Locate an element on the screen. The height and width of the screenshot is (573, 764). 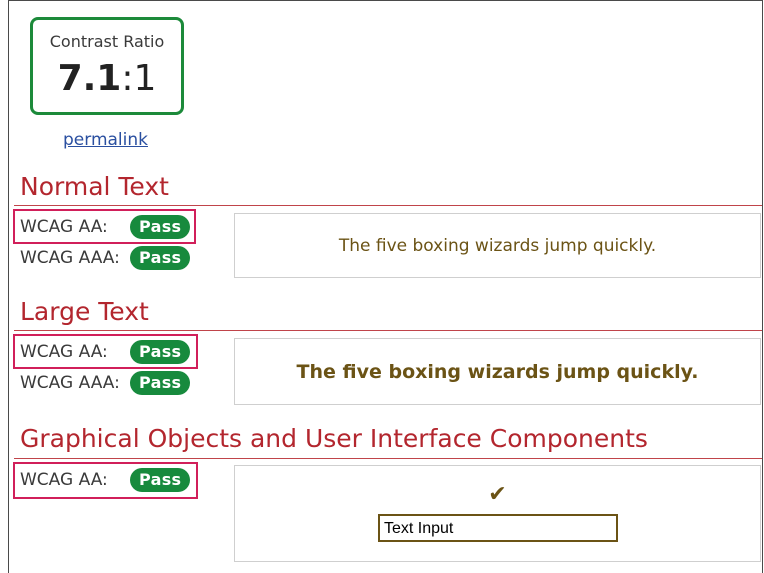
graphical-objects-divider is located at coordinates (388, 458).